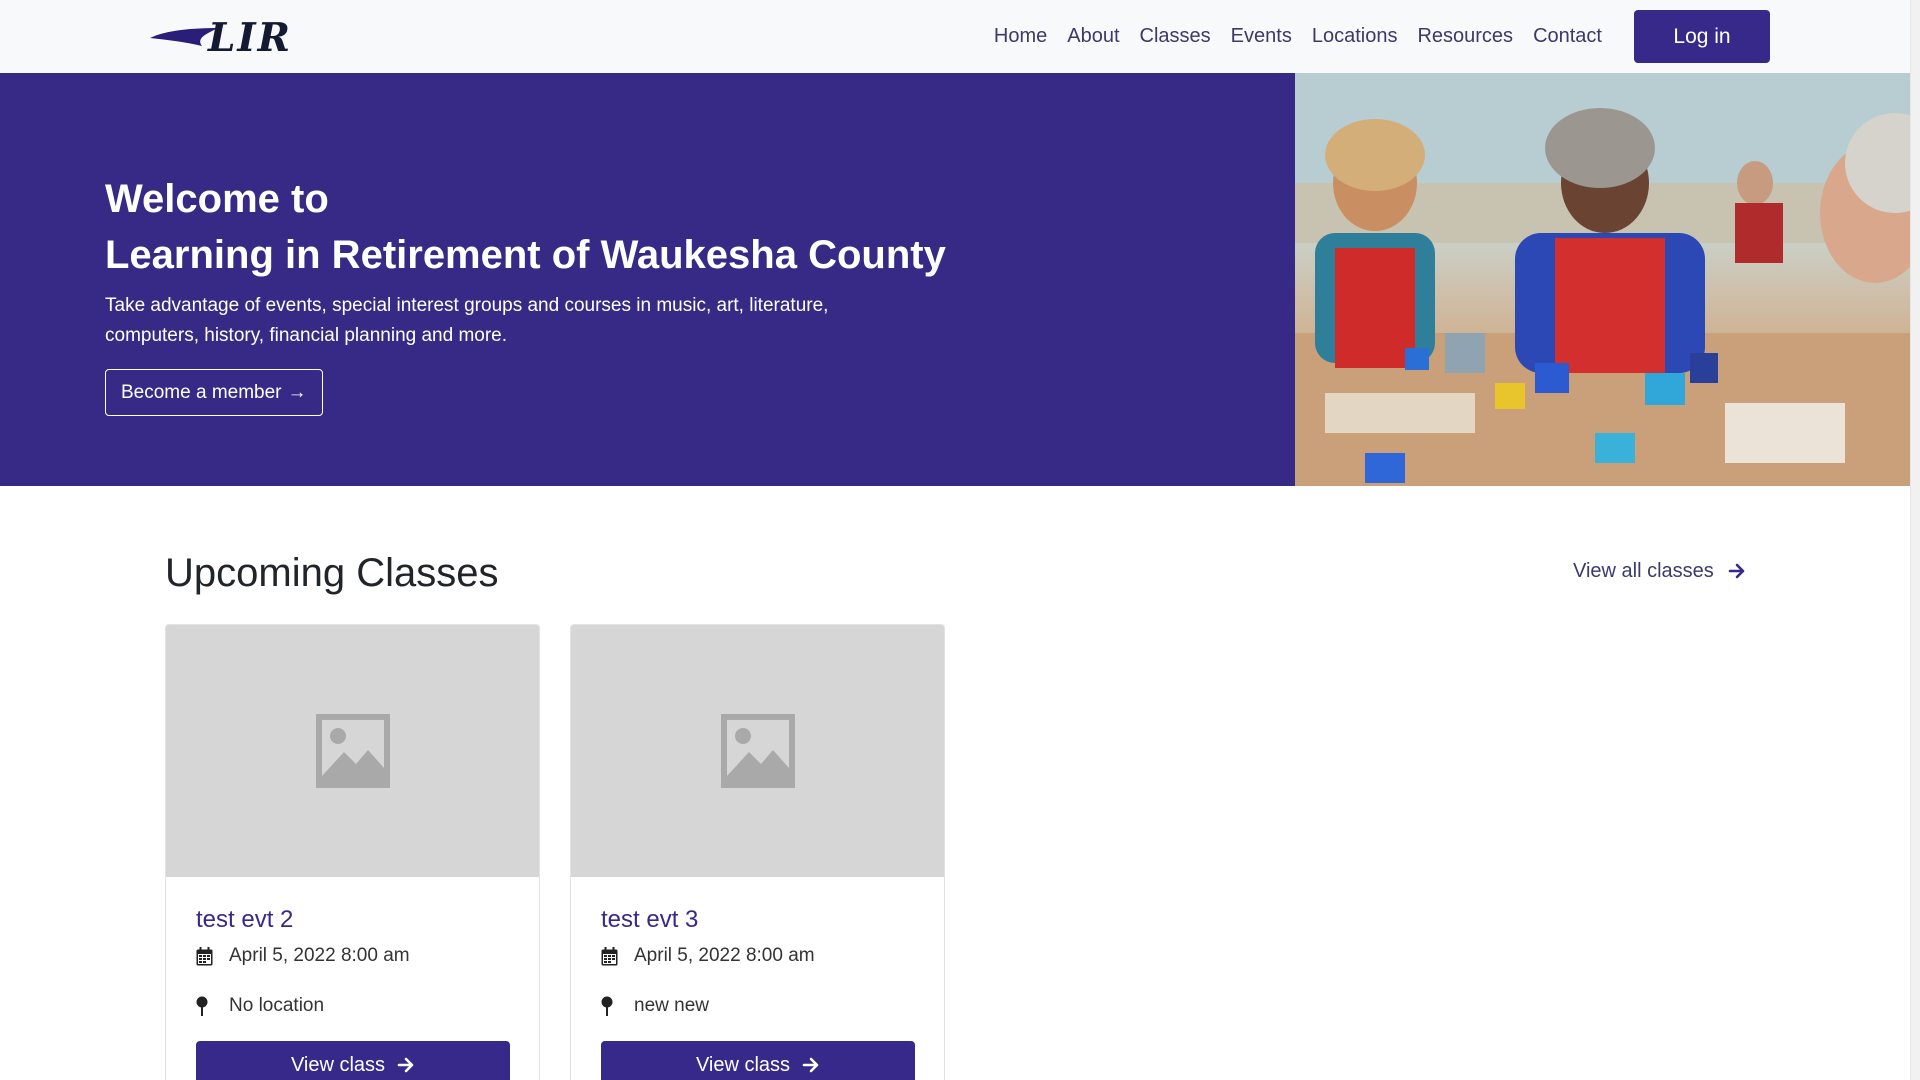 The width and height of the screenshot is (1920, 1080). Describe the element at coordinates (757, 920) in the screenshot. I see `class-card-title: test evt 3` at that location.